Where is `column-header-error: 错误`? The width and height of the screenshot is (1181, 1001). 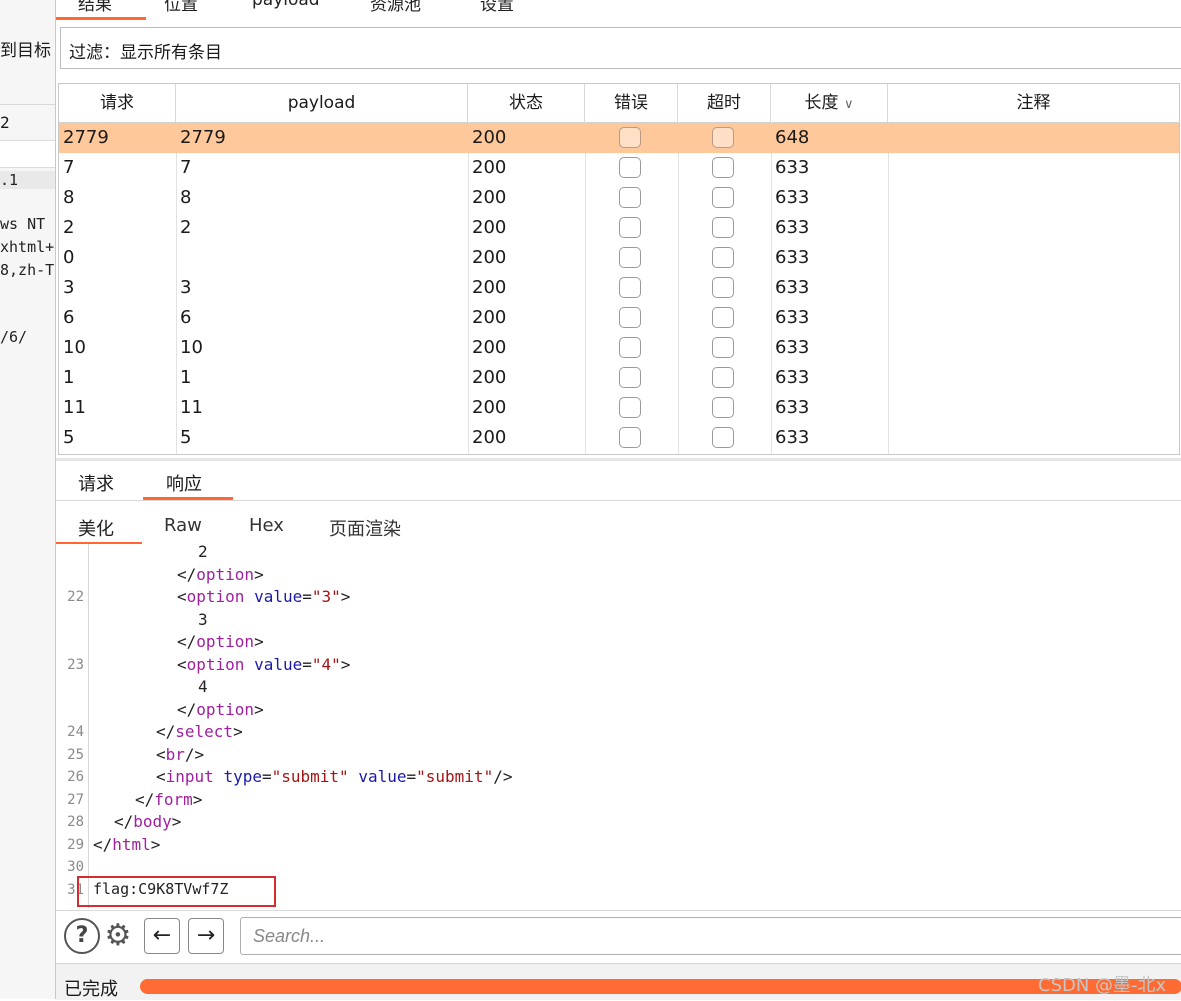 column-header-error: 错误 is located at coordinates (631, 103).